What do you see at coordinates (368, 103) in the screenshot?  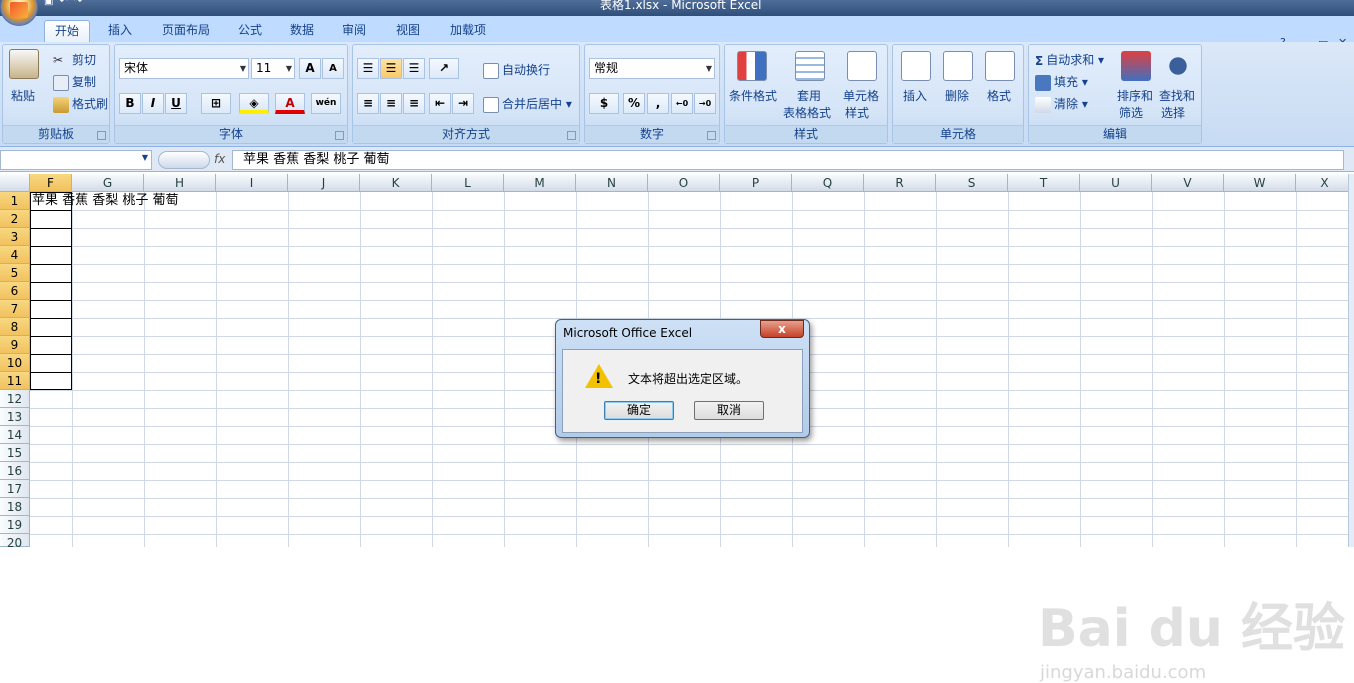 I see `align-left-button: ≡` at bounding box center [368, 103].